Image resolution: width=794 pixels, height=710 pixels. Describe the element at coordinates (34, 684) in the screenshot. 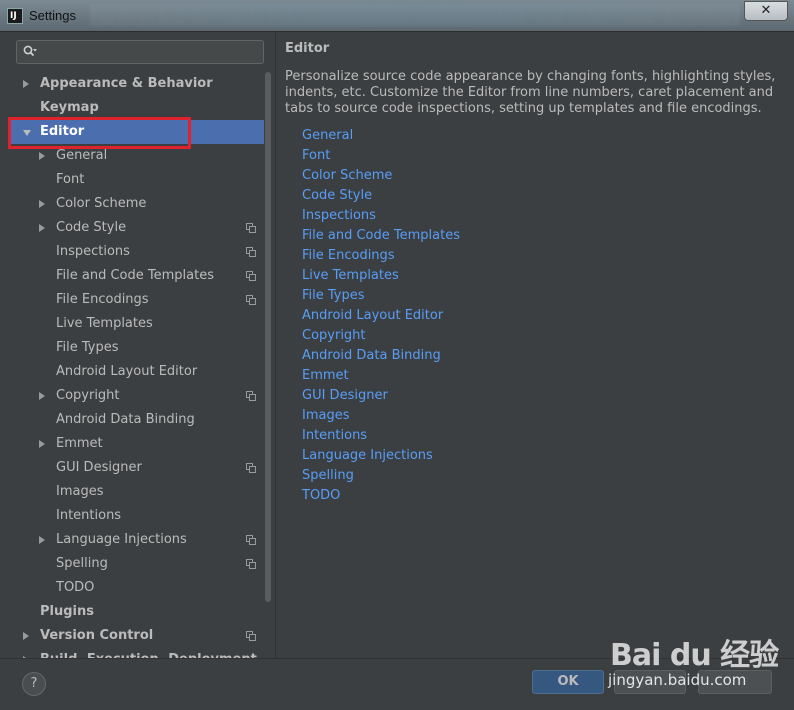

I see `help-button: ?` at that location.